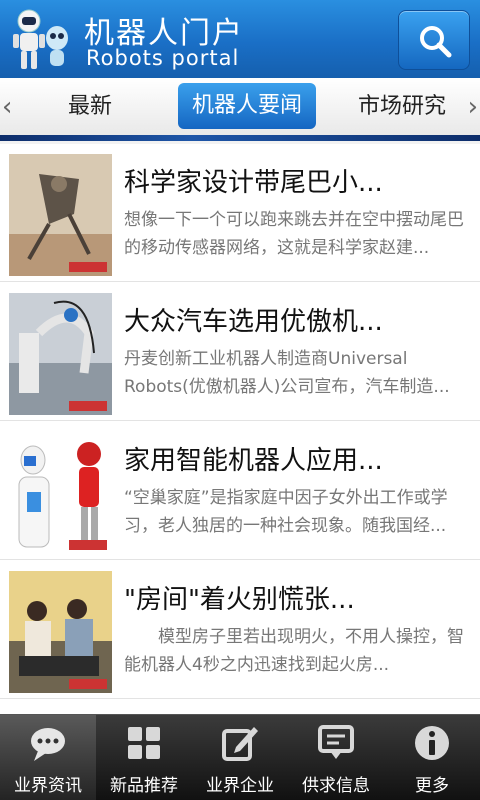 Image resolution: width=480 pixels, height=800 pixels. What do you see at coordinates (144, 786) in the screenshot?
I see `nav-label: 新品推荐` at bounding box center [144, 786].